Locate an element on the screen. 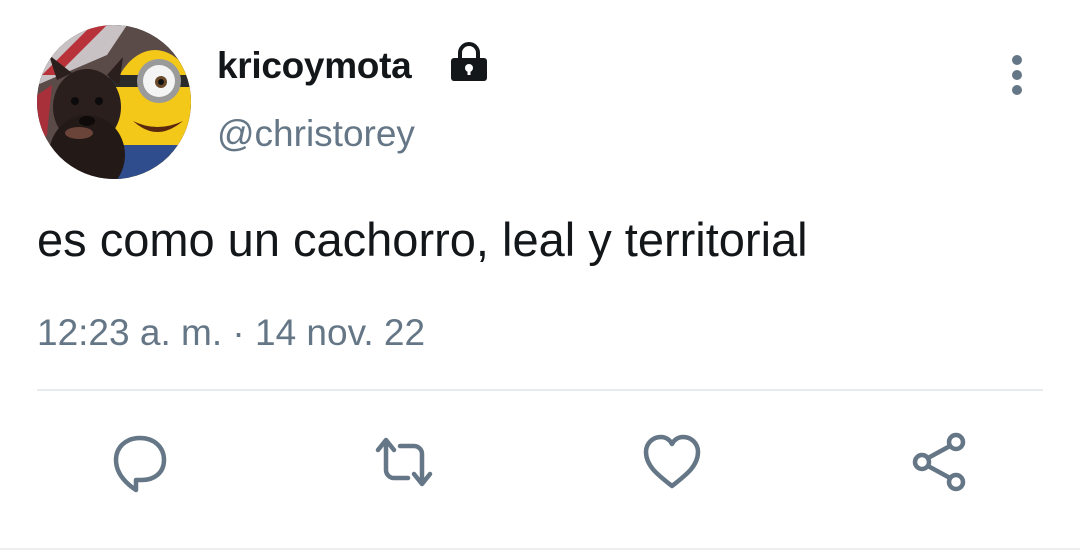 This screenshot has height=555, width=1080. user-handle: @christorey is located at coordinates (316, 134).